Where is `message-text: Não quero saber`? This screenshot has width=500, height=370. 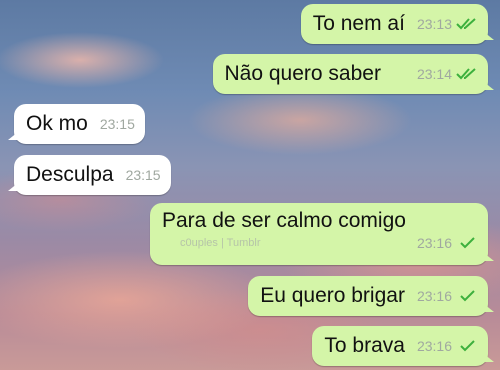
message-text: Não quero saber is located at coordinates (302, 73).